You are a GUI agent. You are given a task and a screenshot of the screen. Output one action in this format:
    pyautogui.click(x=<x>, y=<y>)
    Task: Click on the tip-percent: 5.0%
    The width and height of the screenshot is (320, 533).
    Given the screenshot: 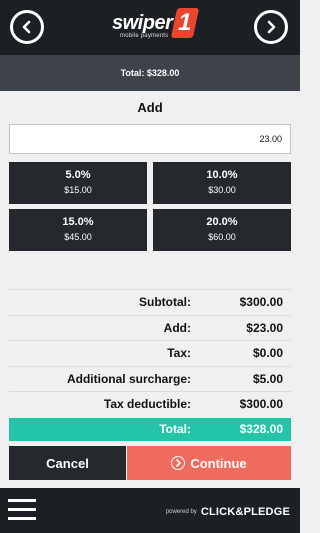 What is the action you would take?
    pyautogui.click(x=78, y=175)
    